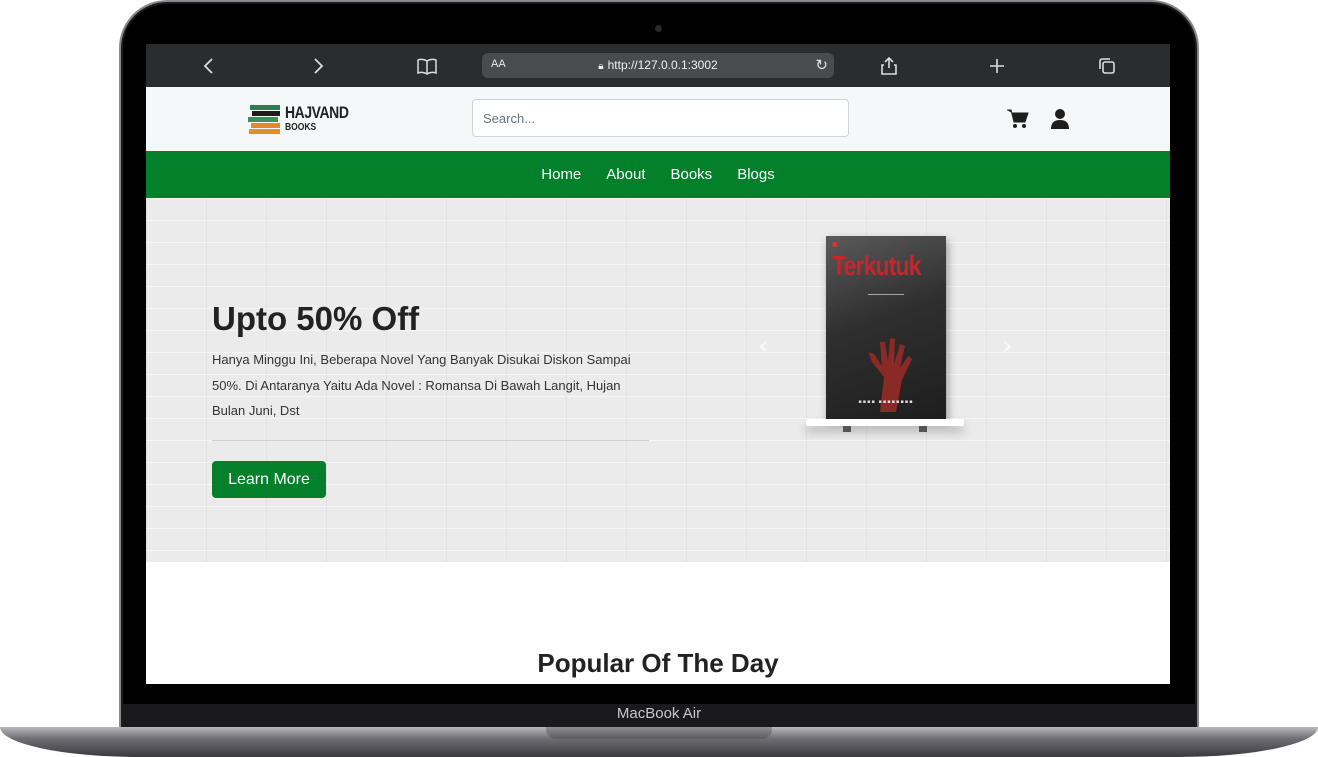  I want to click on site-header: HAJVAND BOOKS, so click(658, 119).